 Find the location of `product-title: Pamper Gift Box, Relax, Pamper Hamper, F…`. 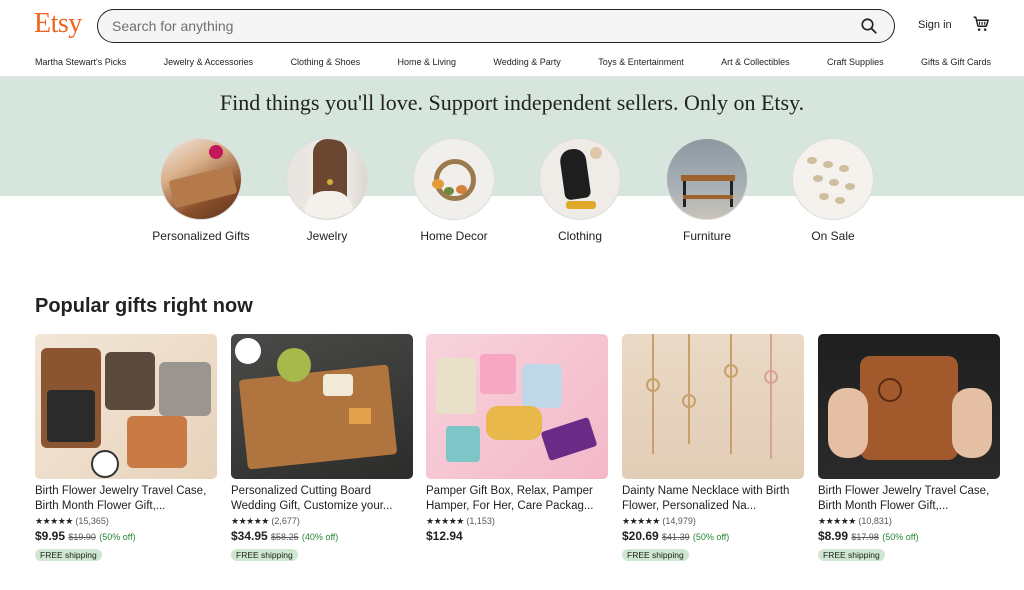

product-title: Pamper Gift Box, Relax, Pamper Hamper, F… is located at coordinates (517, 499).